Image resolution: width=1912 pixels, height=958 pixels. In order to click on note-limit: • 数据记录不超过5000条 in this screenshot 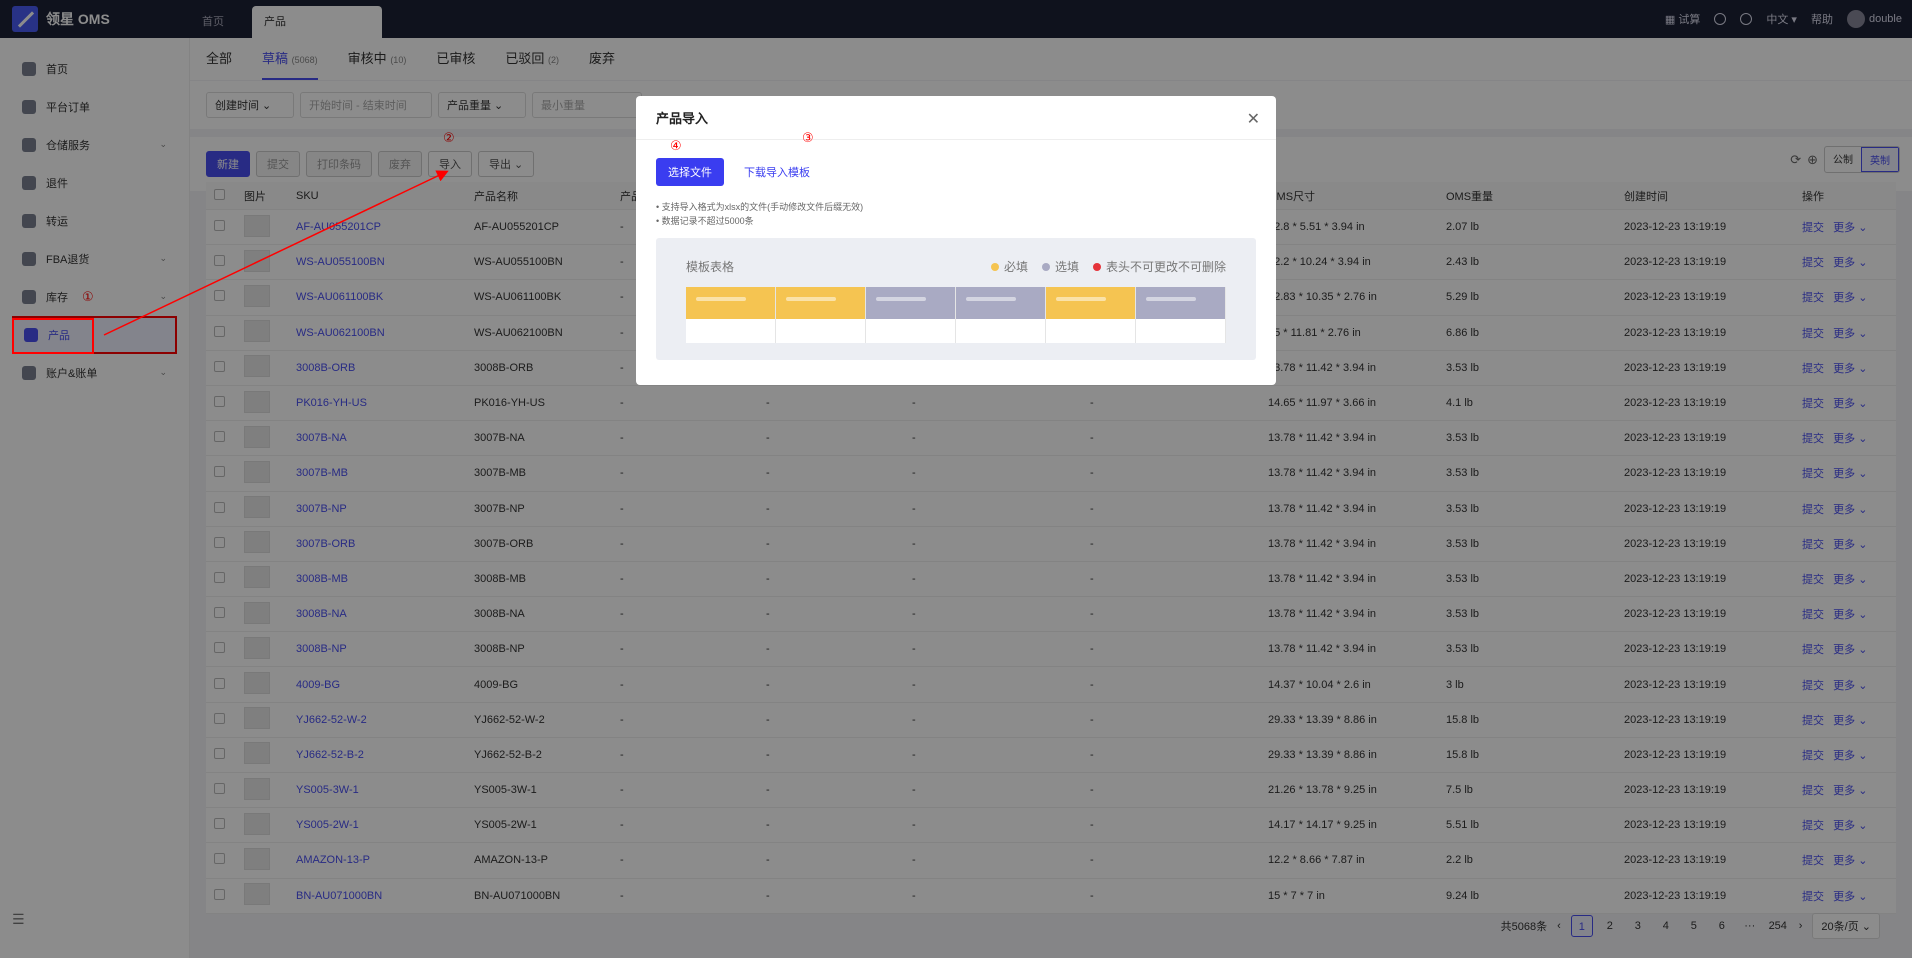, I will do `click(705, 221)`.